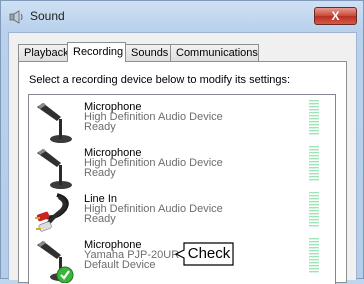 Image resolution: width=364 pixels, height=284 pixels. I want to click on line-in-cable-icon, so click(52, 212).